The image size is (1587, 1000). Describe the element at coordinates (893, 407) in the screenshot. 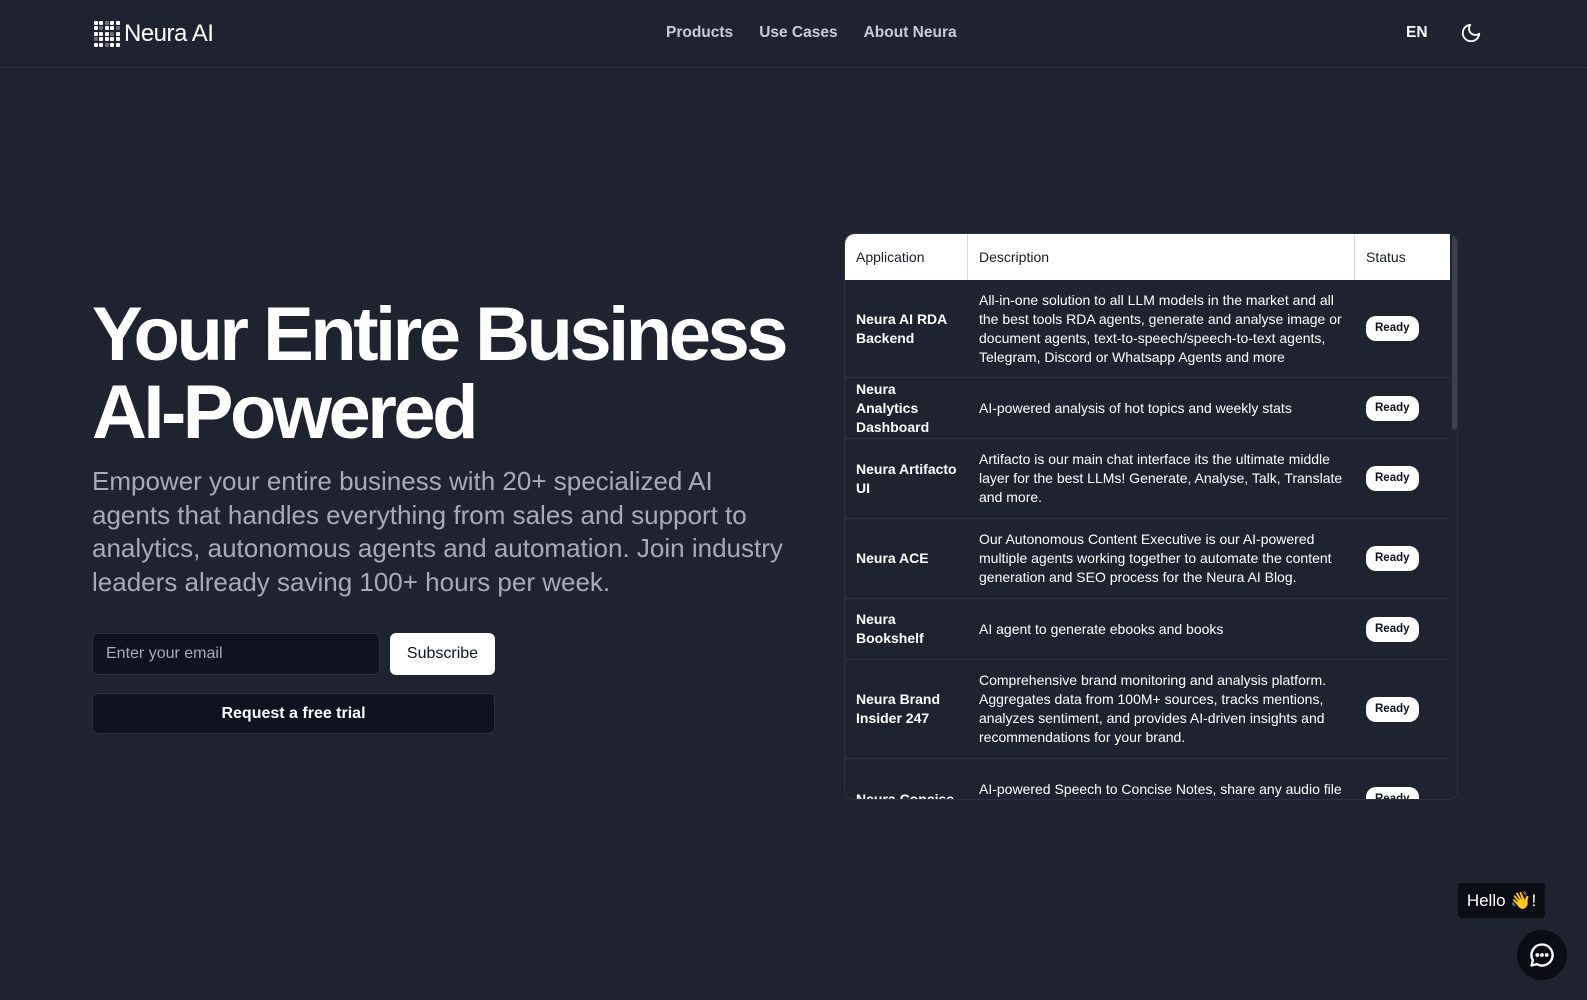

I see `app-name: Neura Analytics Dashboard` at that location.